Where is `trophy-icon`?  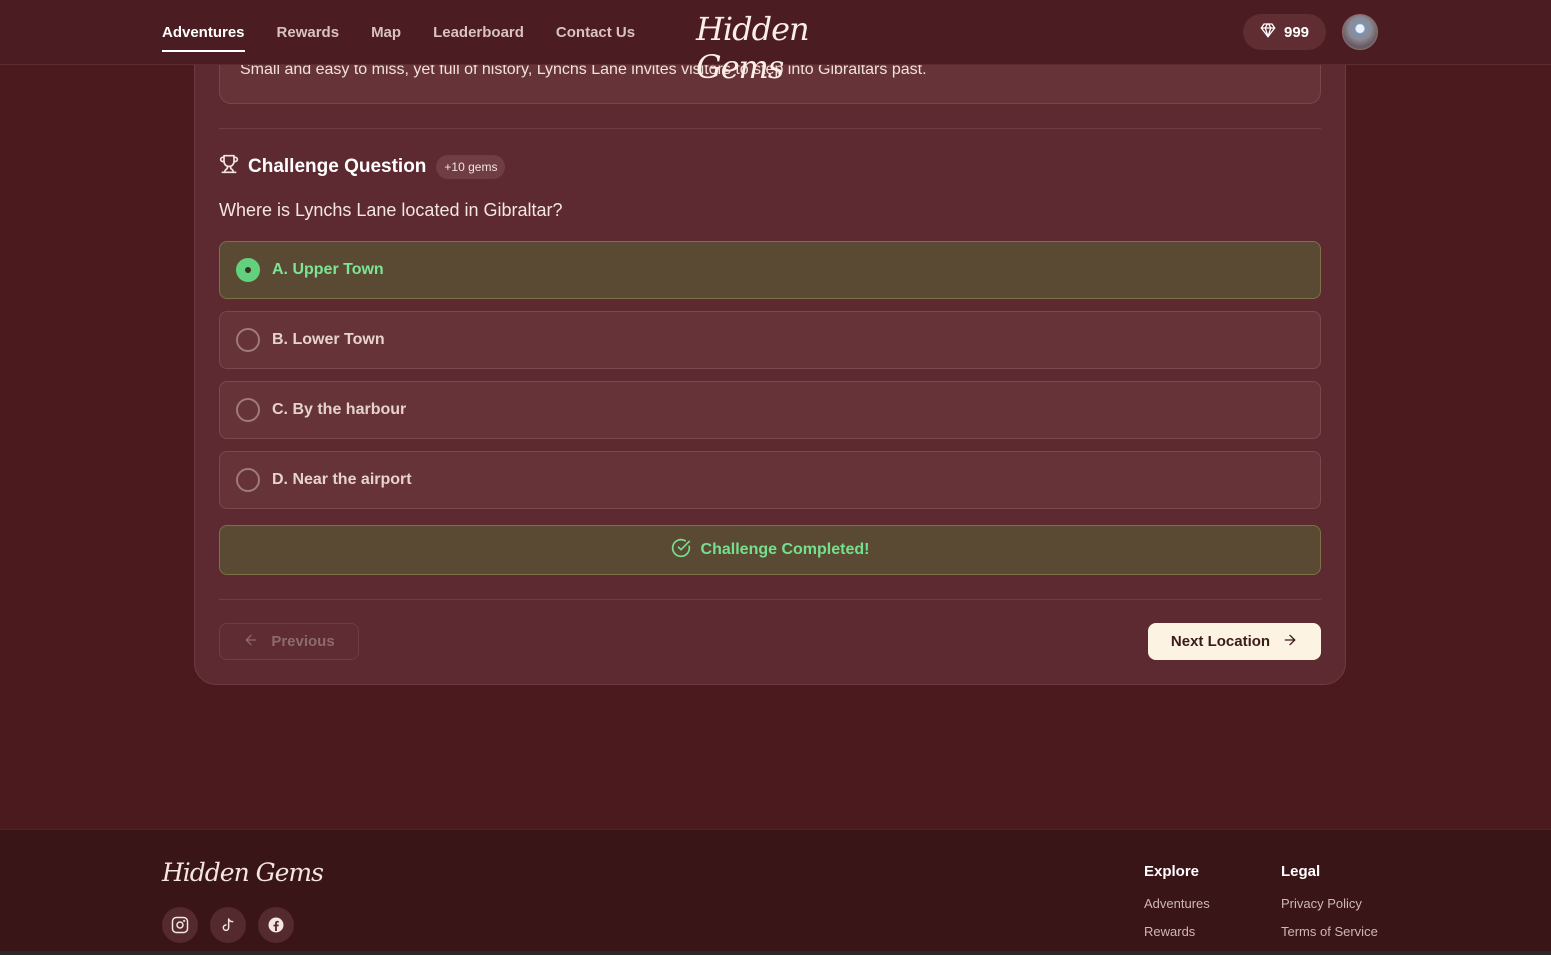 trophy-icon is located at coordinates (229, 166).